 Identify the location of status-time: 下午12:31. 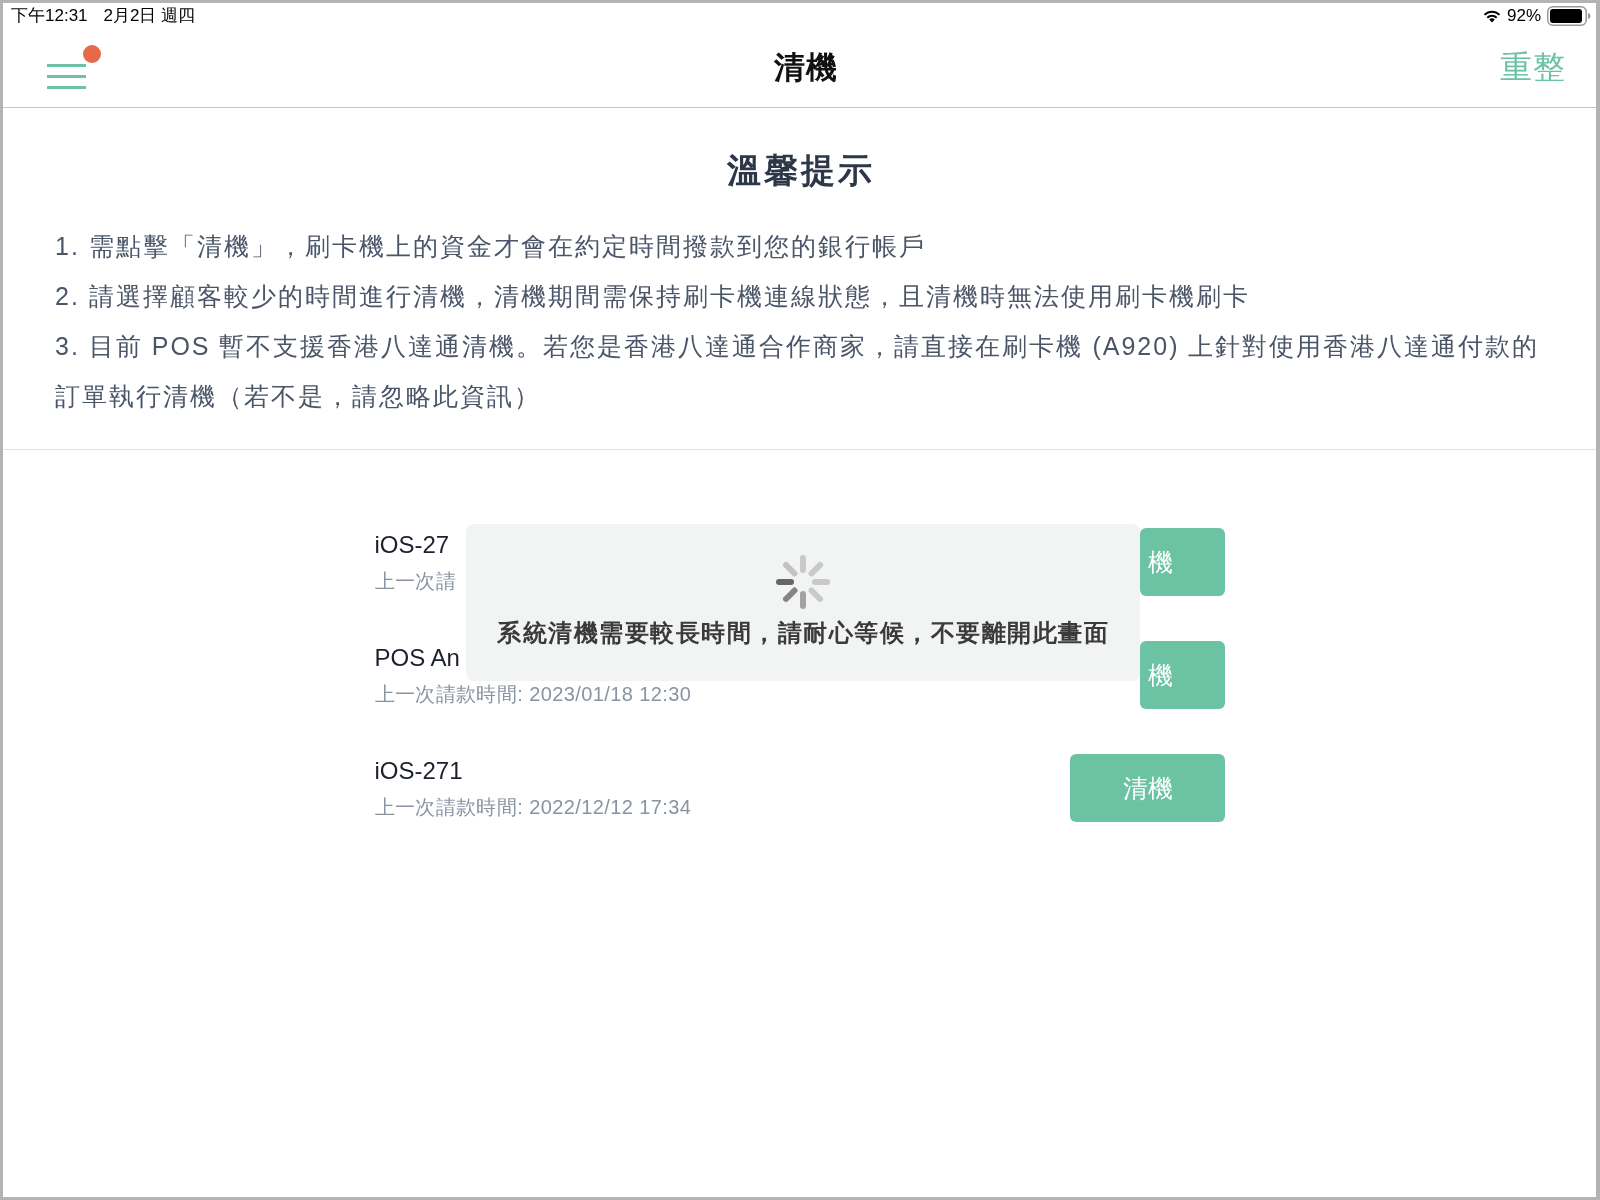
(49, 15).